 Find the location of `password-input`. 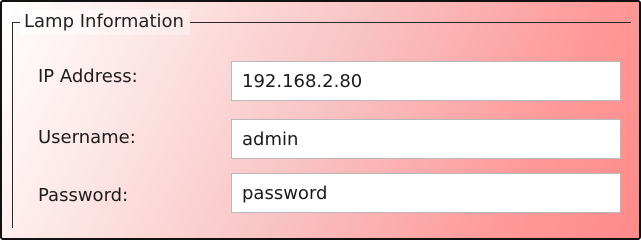

password-input is located at coordinates (426, 193).